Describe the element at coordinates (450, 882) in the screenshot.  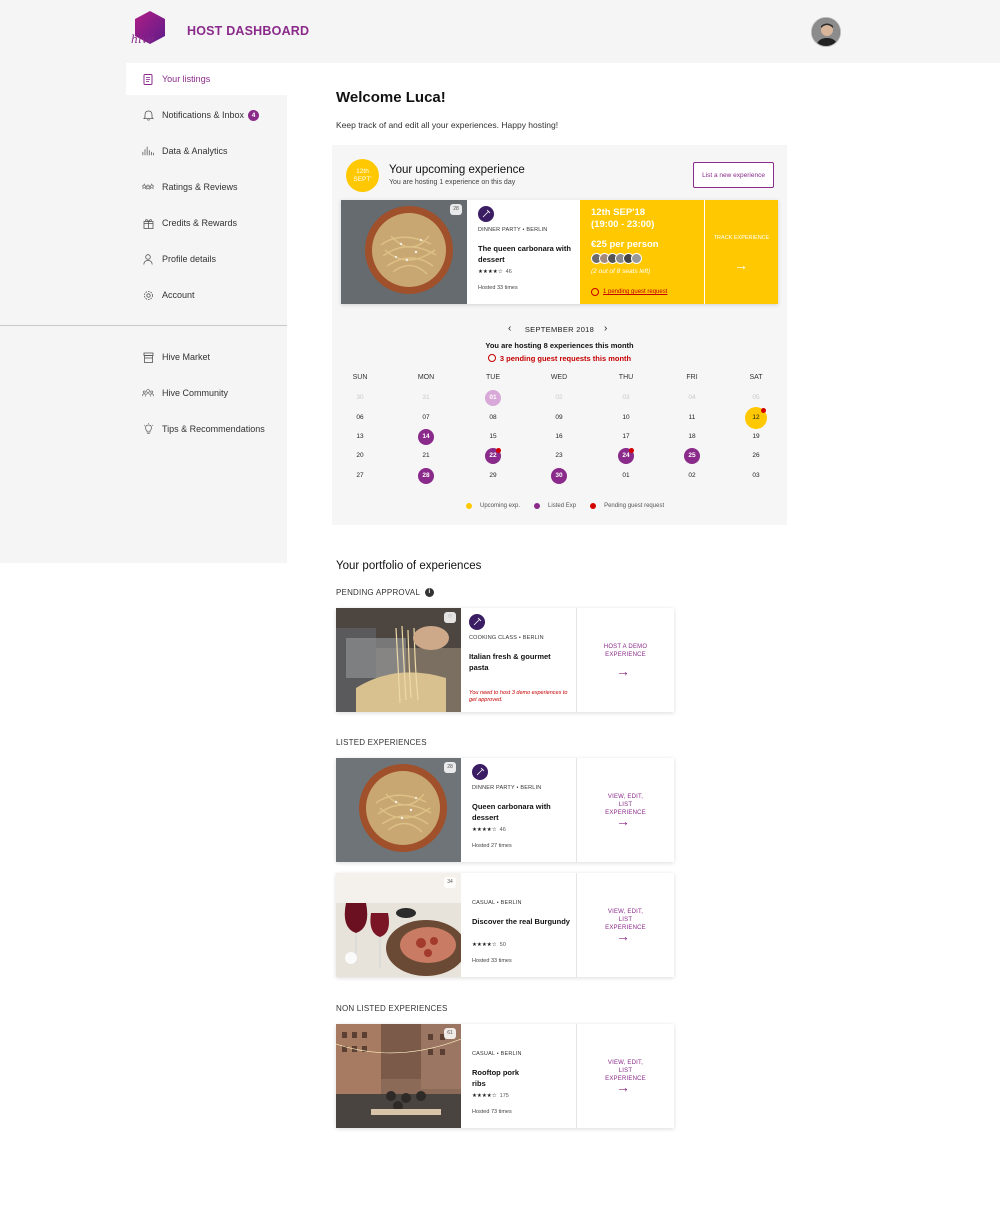
I see `favorite-count: 34` at that location.